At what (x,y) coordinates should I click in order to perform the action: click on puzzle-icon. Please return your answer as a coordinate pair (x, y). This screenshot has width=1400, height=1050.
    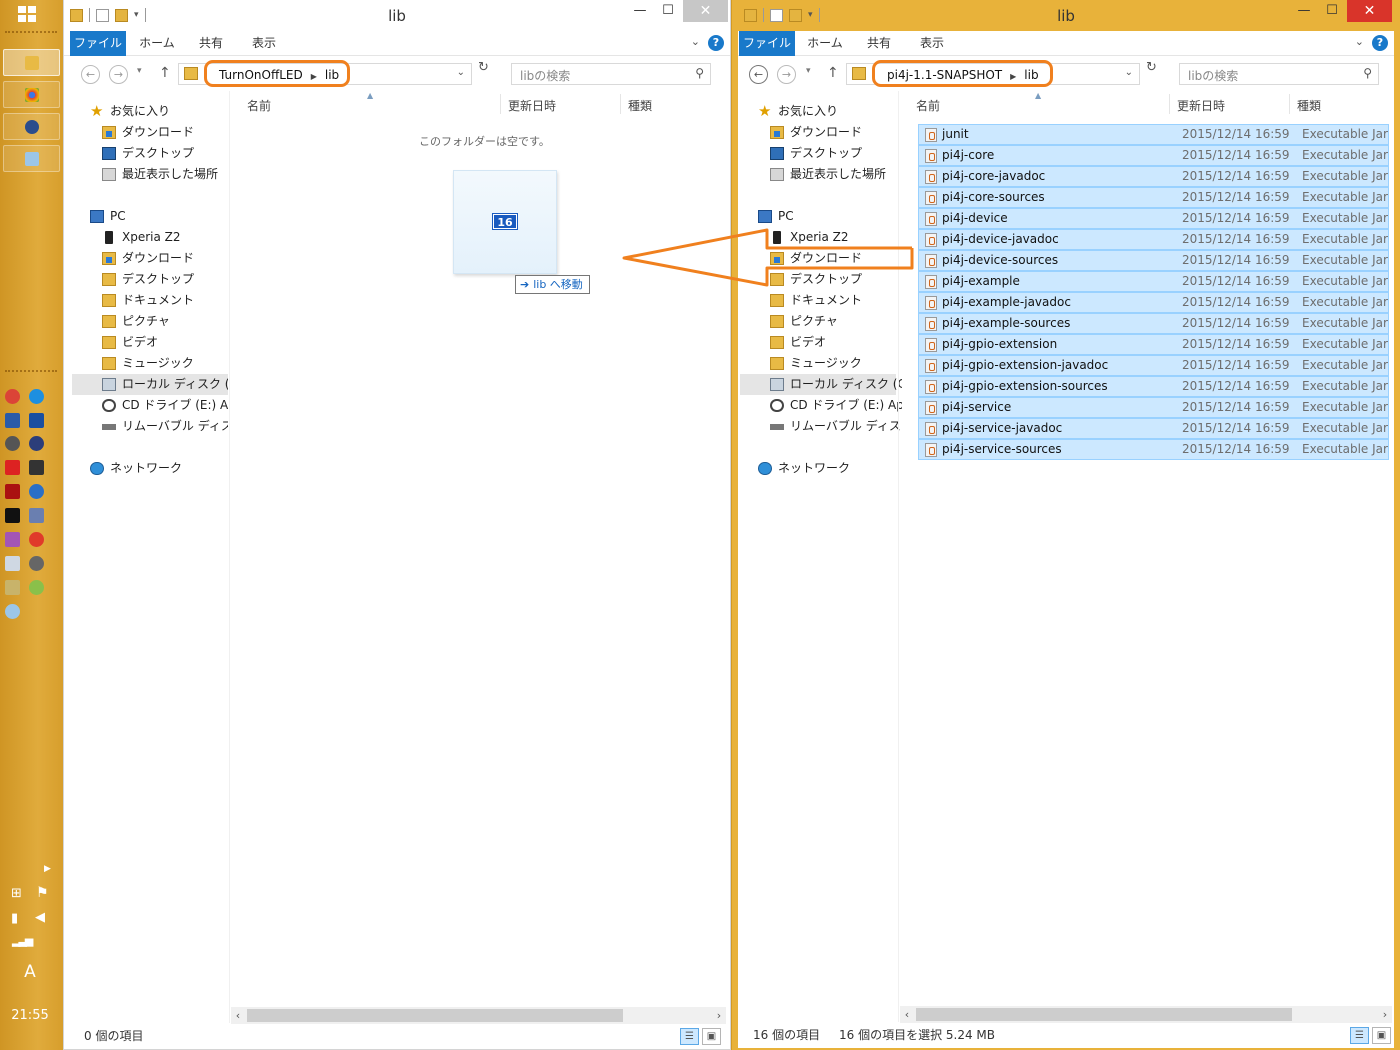
    Looking at the image, I should click on (12, 491).